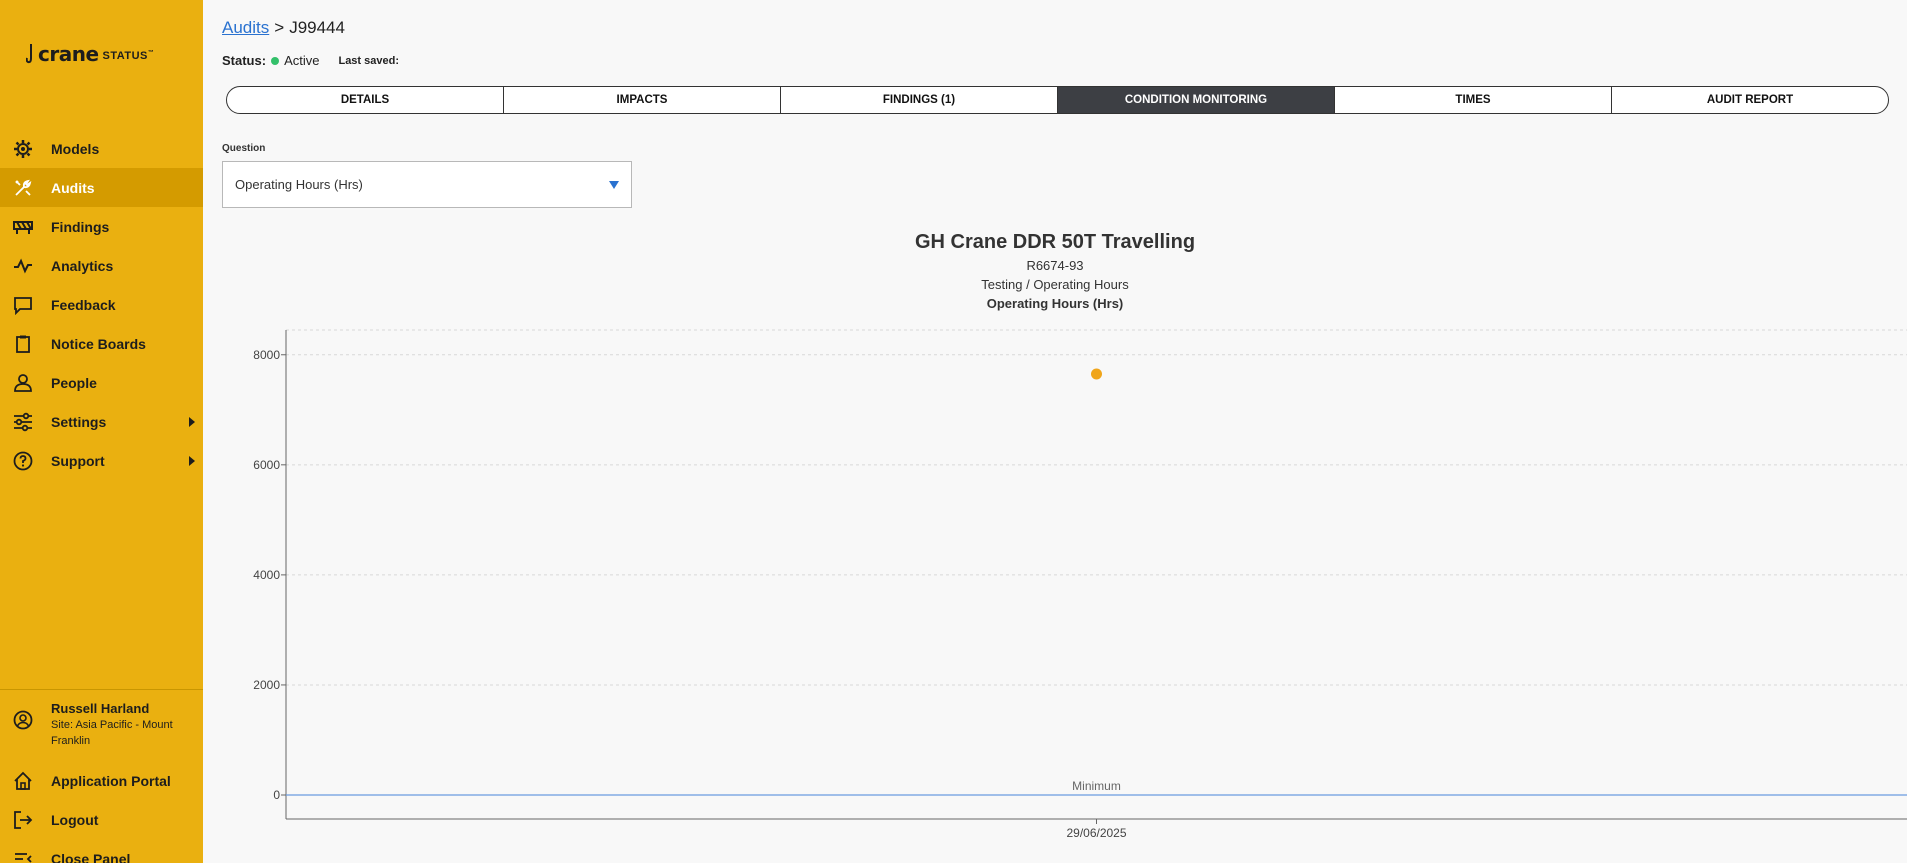 The height and width of the screenshot is (863, 1907). Describe the element at coordinates (1473, 100) in the screenshot. I see `tab-times: TIMES` at that location.